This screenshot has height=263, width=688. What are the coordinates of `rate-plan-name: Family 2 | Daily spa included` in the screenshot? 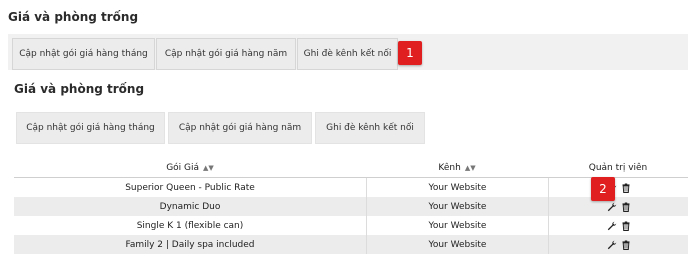 It's located at (190, 244).